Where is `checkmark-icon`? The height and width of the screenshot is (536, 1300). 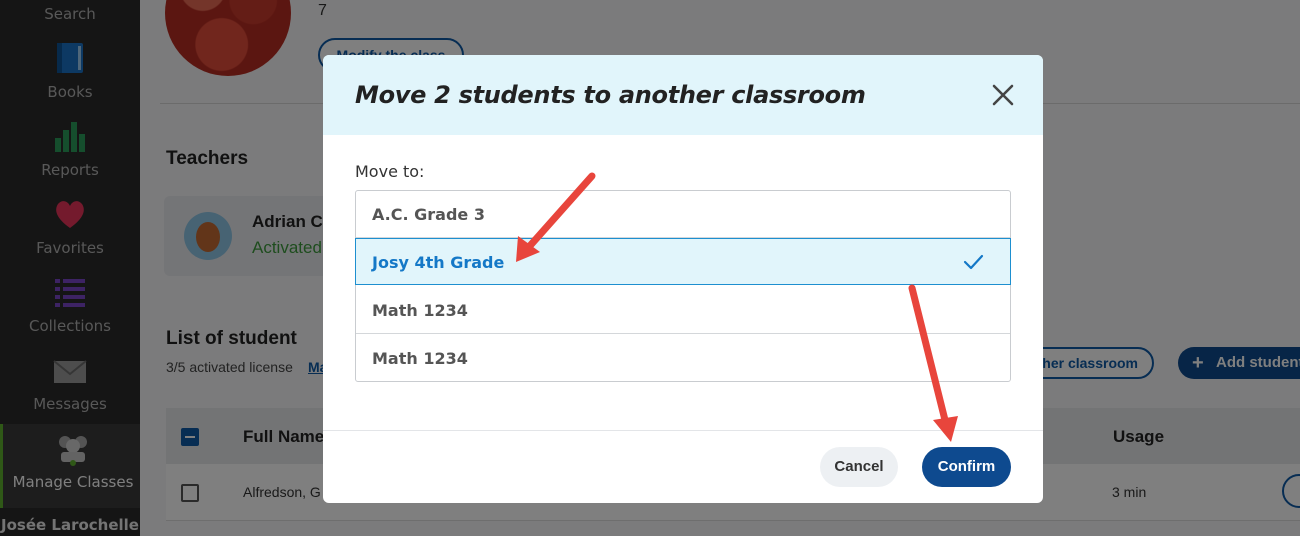 checkmark-icon is located at coordinates (973, 262).